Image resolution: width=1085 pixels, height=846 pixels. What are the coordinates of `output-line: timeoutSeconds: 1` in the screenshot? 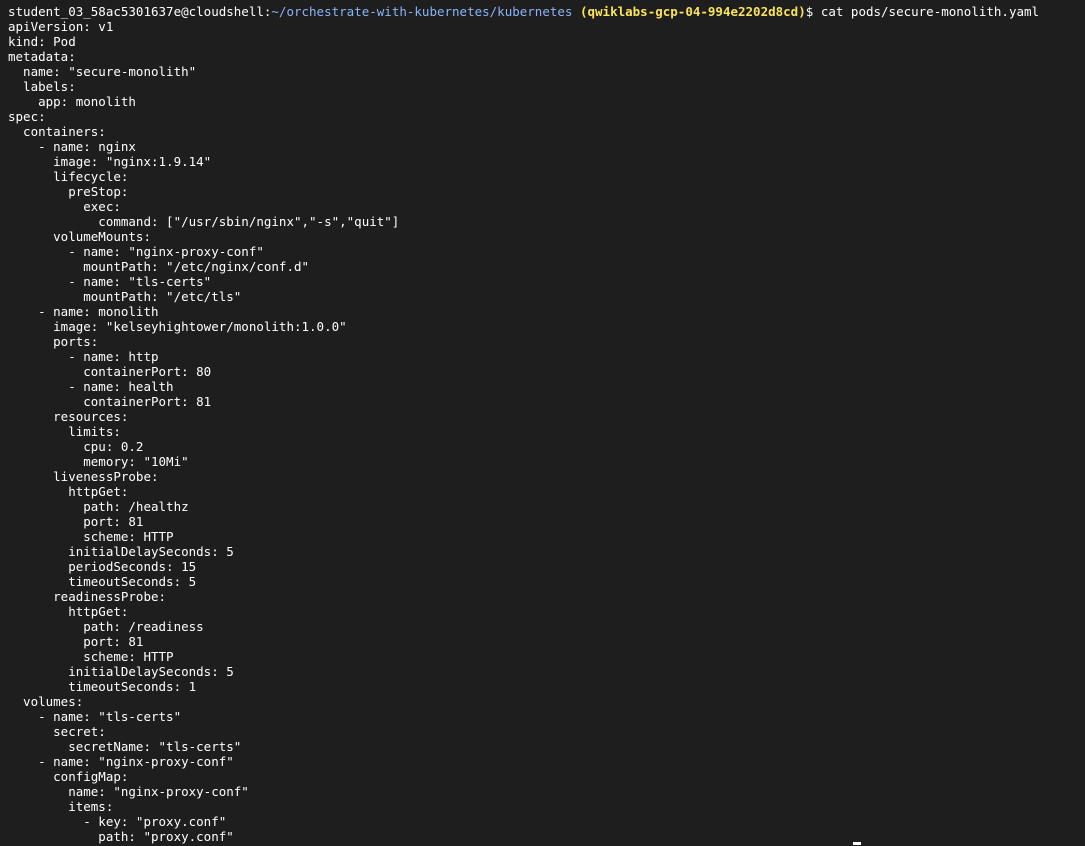 It's located at (102, 686).